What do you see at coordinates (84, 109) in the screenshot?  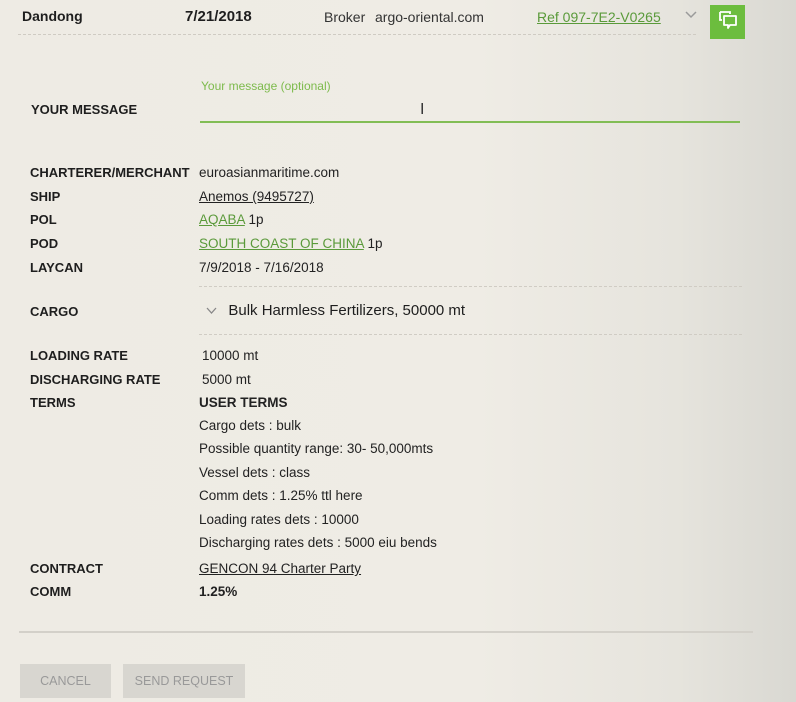 I see `message-label: YOUR MESSAGE` at bounding box center [84, 109].